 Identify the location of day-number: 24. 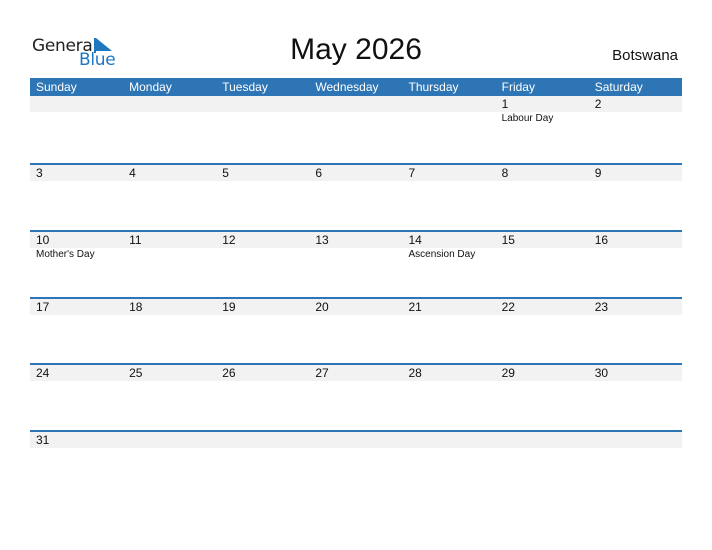
(43, 373).